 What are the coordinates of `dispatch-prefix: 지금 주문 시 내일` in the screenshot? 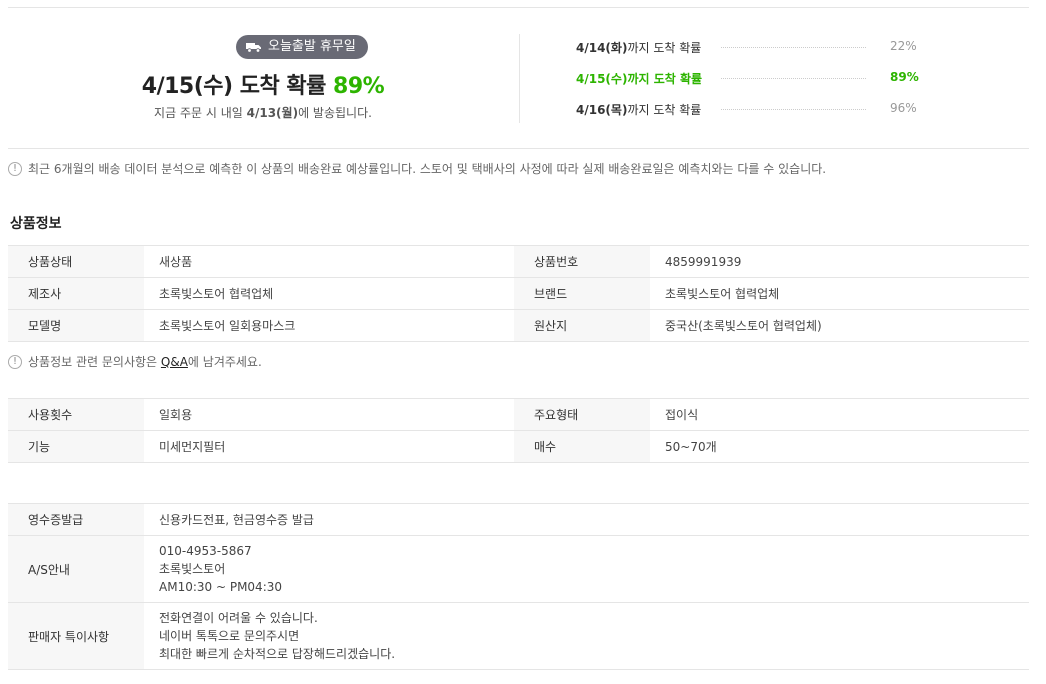 It's located at (198, 113).